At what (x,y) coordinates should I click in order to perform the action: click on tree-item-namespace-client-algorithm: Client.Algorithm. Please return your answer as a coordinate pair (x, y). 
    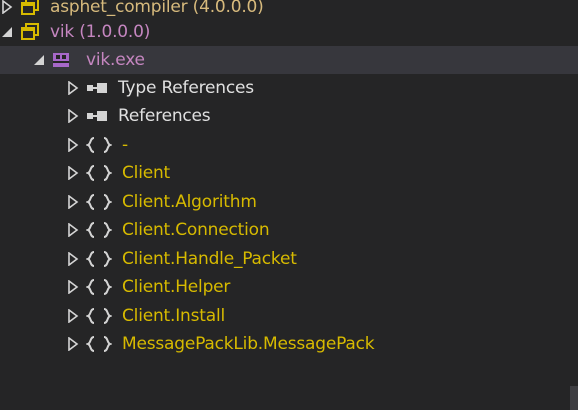
    Looking at the image, I should click on (289, 202).